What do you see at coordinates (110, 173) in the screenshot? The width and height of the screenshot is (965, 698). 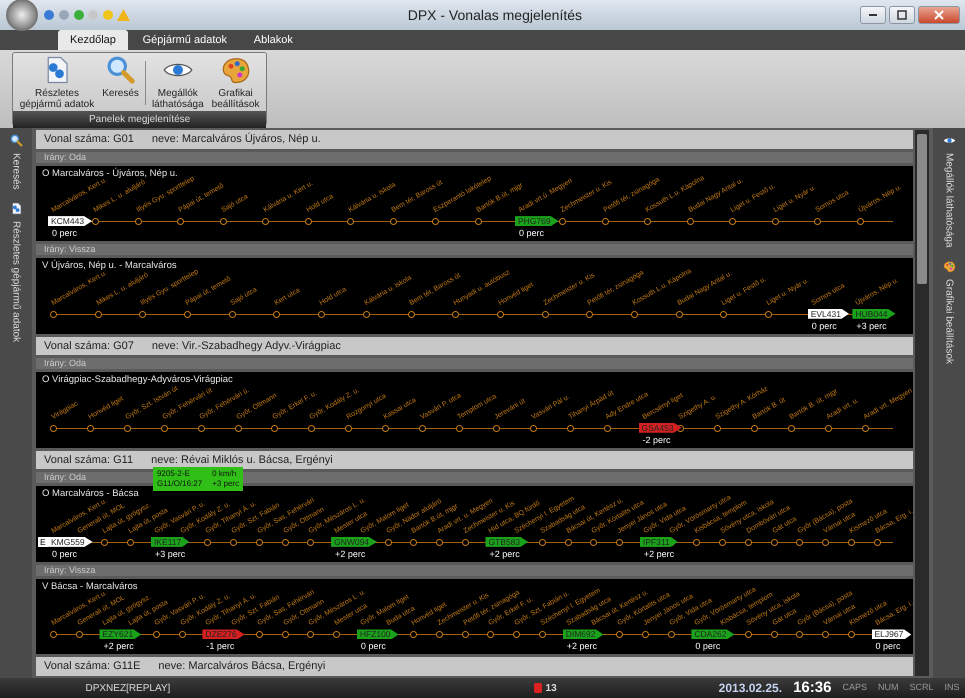 I see `route-title: O Marcalváros - Újváros, Nép u.` at bounding box center [110, 173].